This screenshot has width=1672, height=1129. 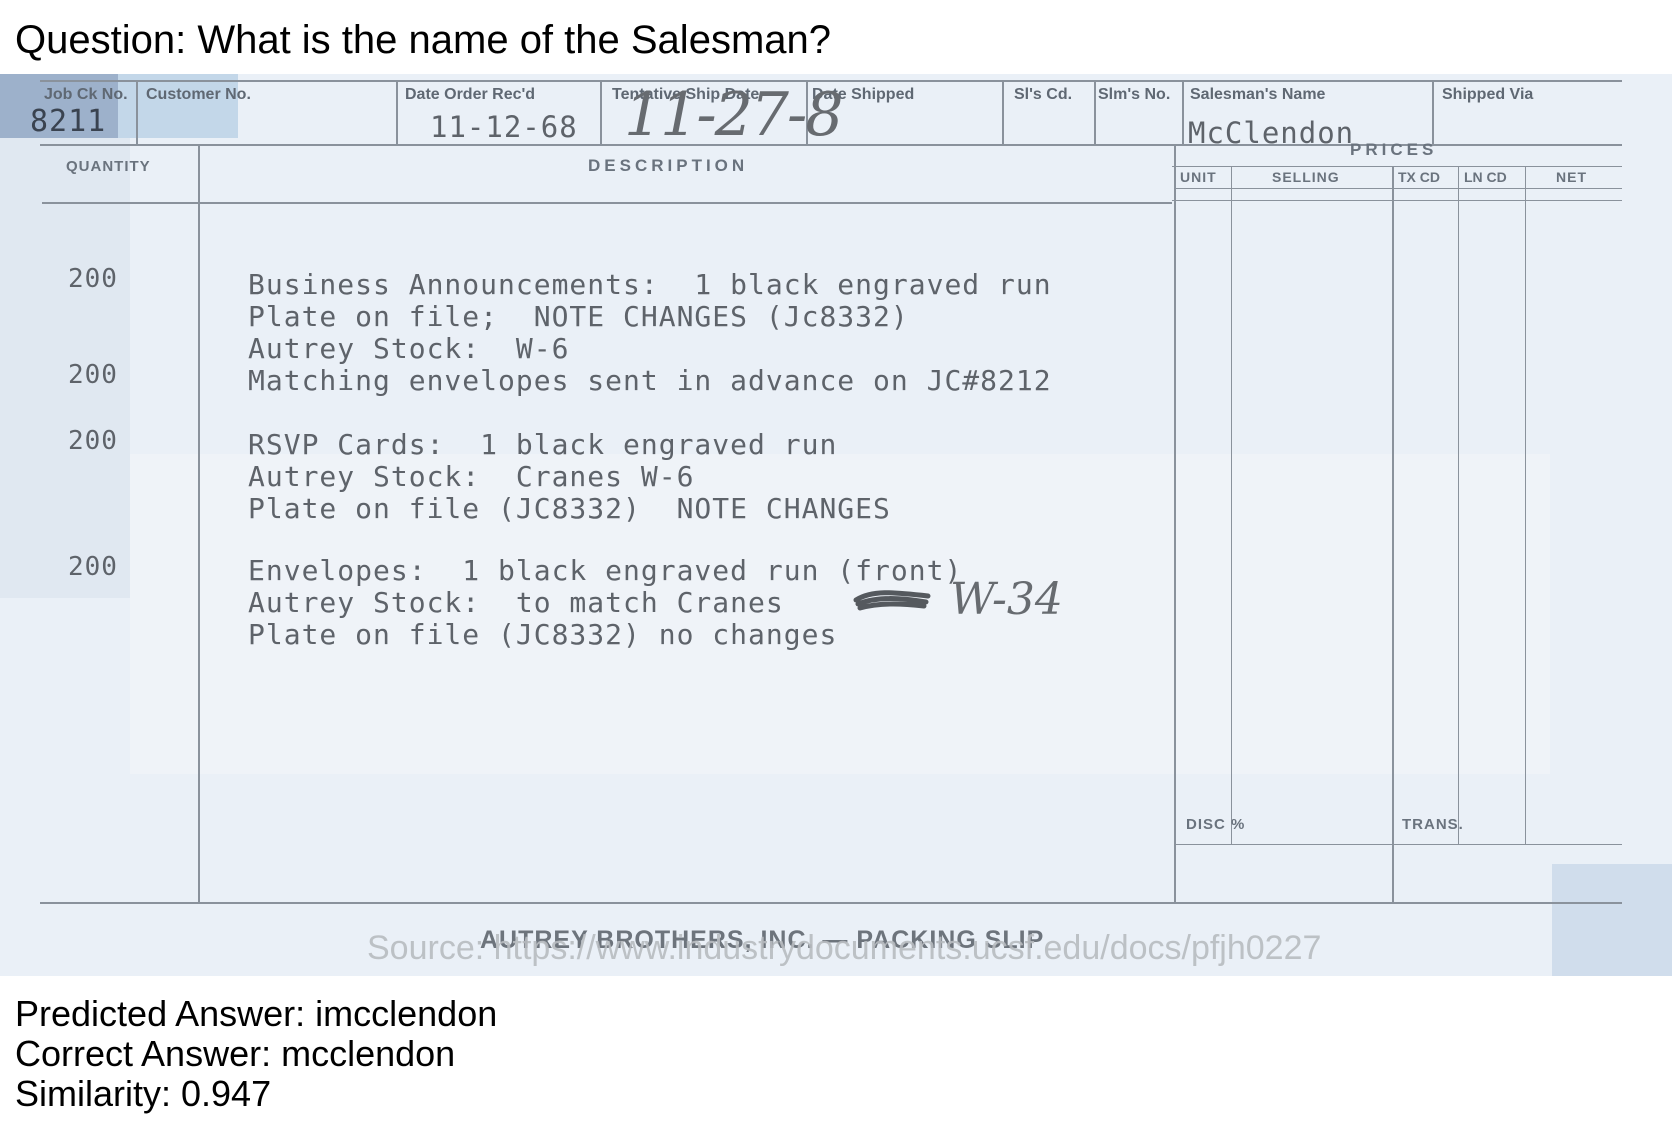 I want to click on correct-answer: Correct Answer: mcclendon, so click(x=235, y=1053).